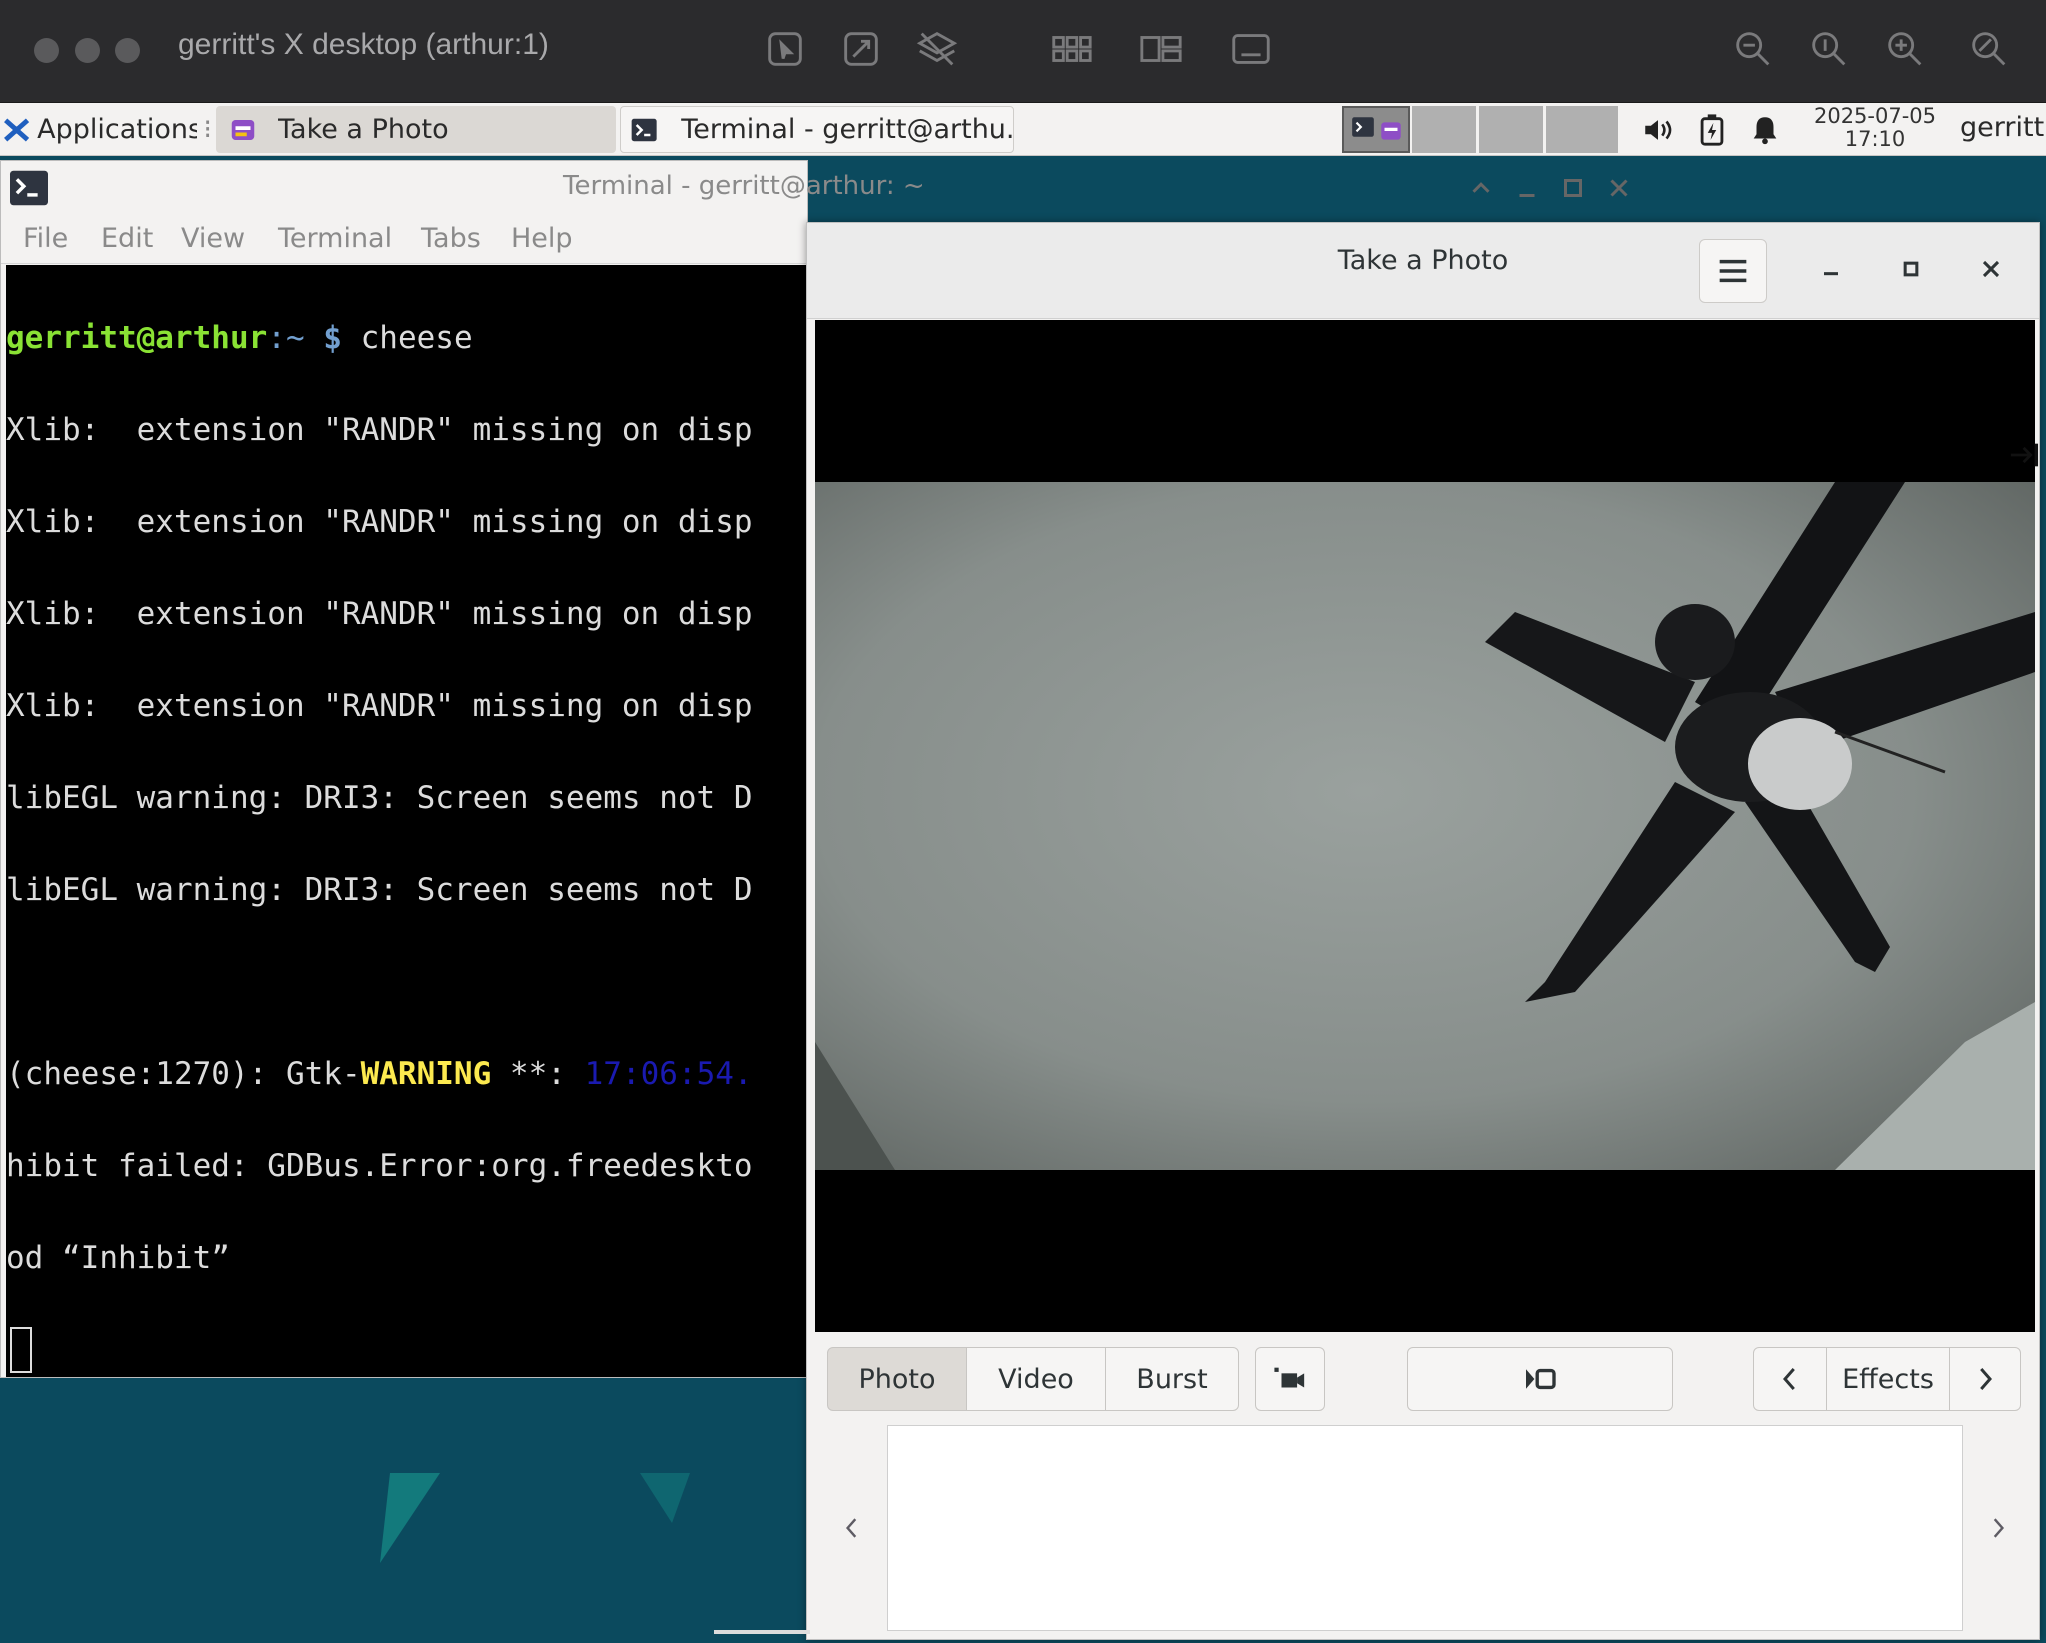 The height and width of the screenshot is (1643, 2046). Describe the element at coordinates (1423, 260) in the screenshot. I see `cheese-title: Take a Photo` at that location.